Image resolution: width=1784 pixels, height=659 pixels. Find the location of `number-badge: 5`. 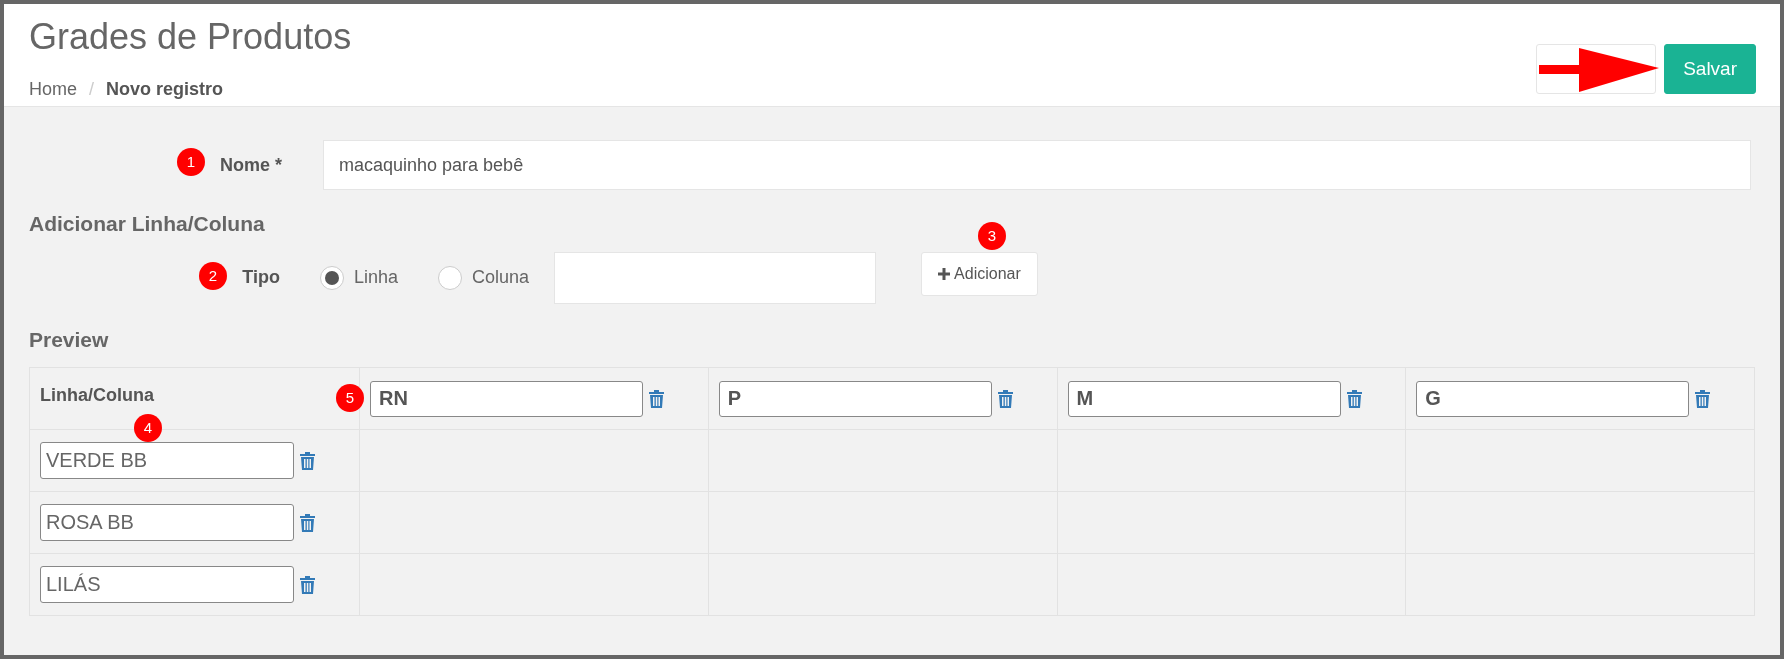

number-badge: 5 is located at coordinates (350, 398).